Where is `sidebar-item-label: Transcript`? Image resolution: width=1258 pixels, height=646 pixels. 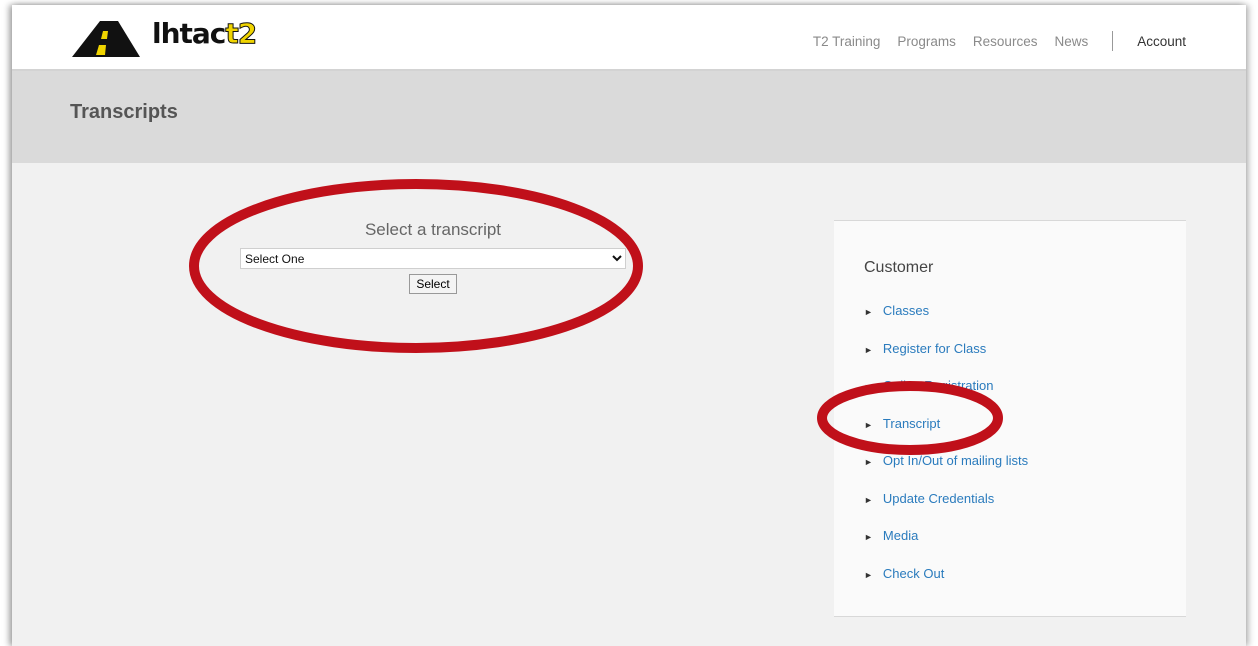
sidebar-item-label: Transcript is located at coordinates (911, 423).